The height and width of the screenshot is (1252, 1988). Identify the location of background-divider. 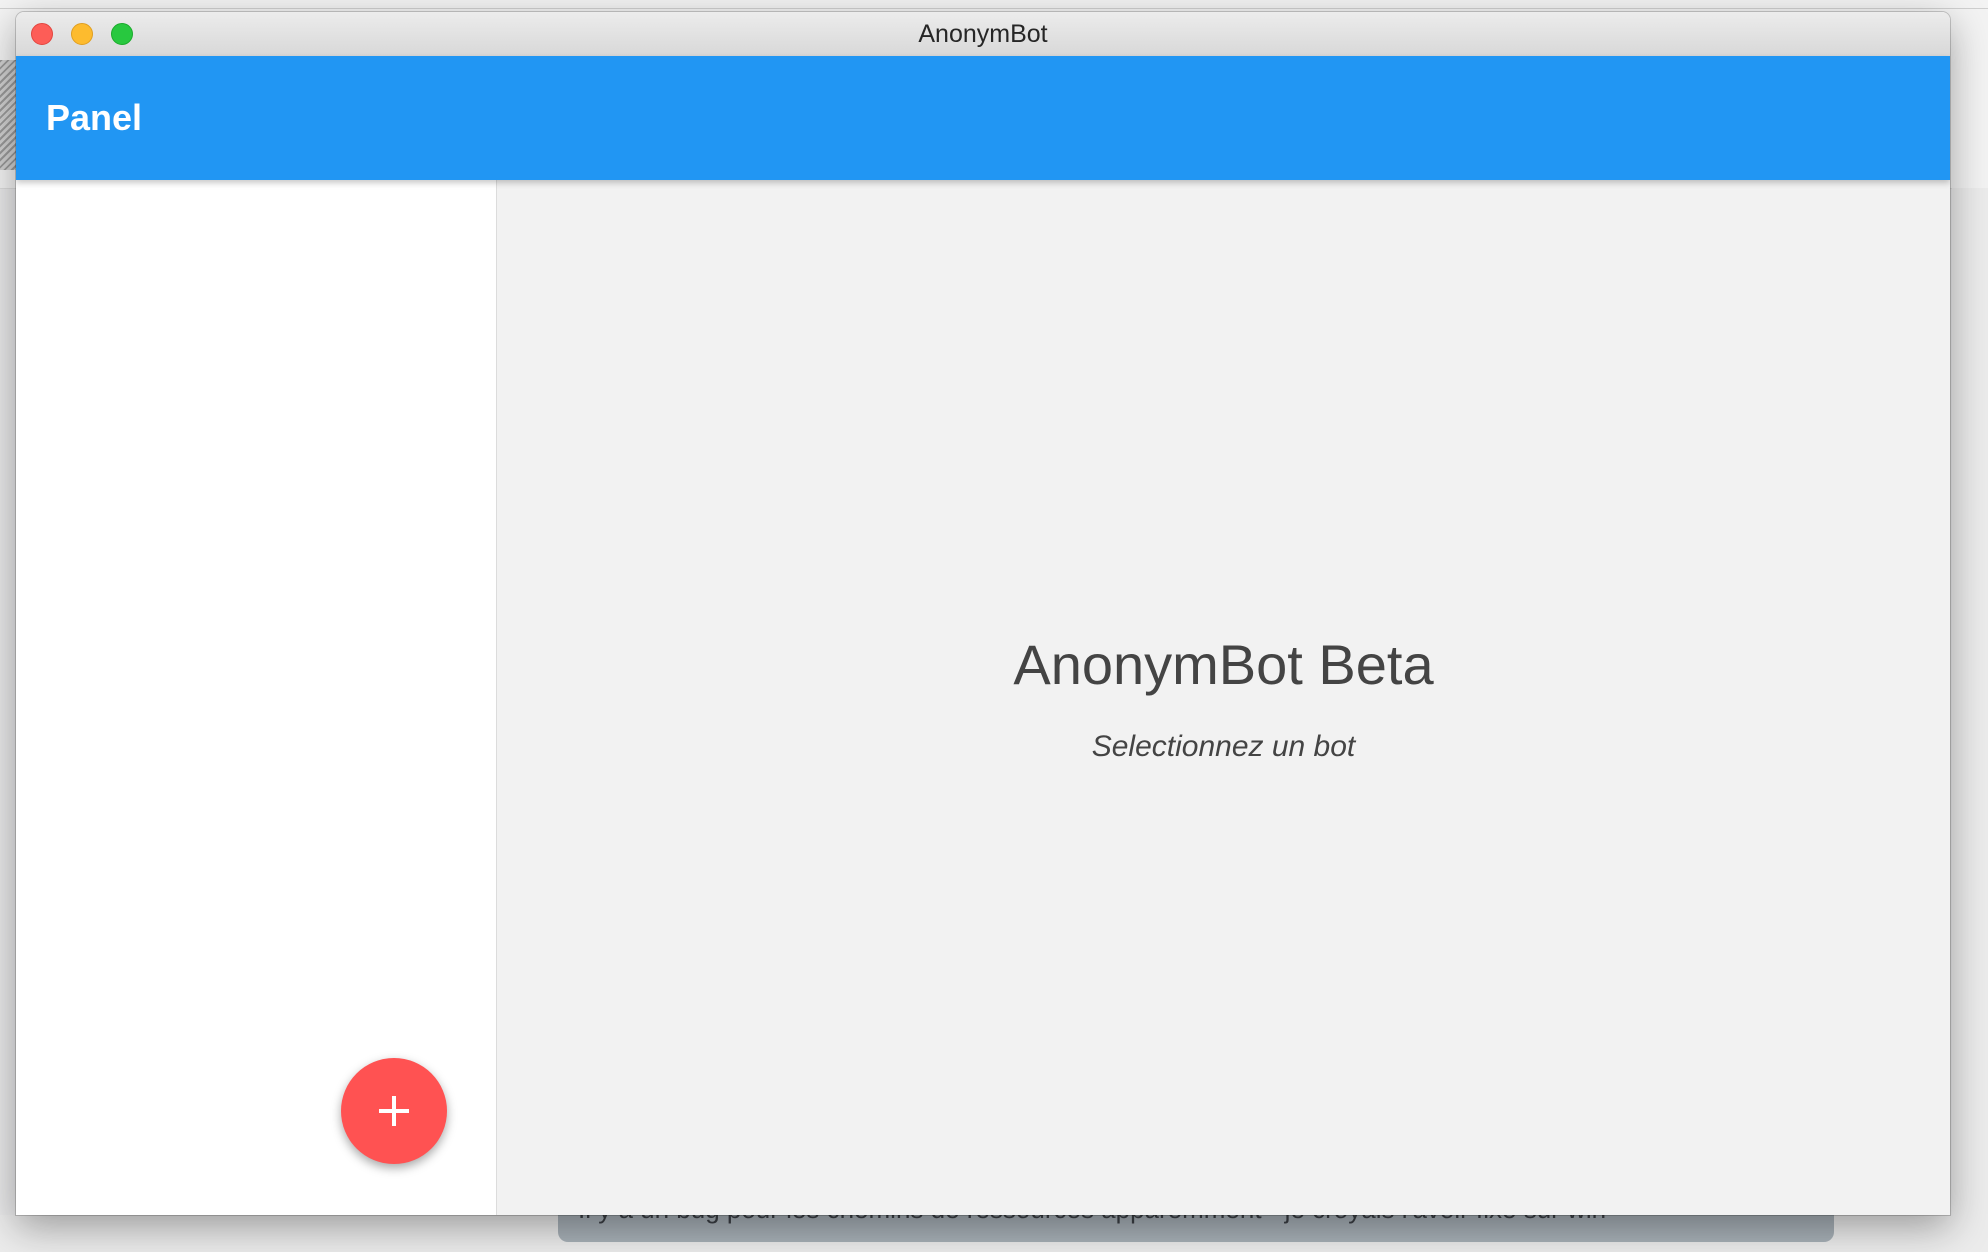
(994, 8).